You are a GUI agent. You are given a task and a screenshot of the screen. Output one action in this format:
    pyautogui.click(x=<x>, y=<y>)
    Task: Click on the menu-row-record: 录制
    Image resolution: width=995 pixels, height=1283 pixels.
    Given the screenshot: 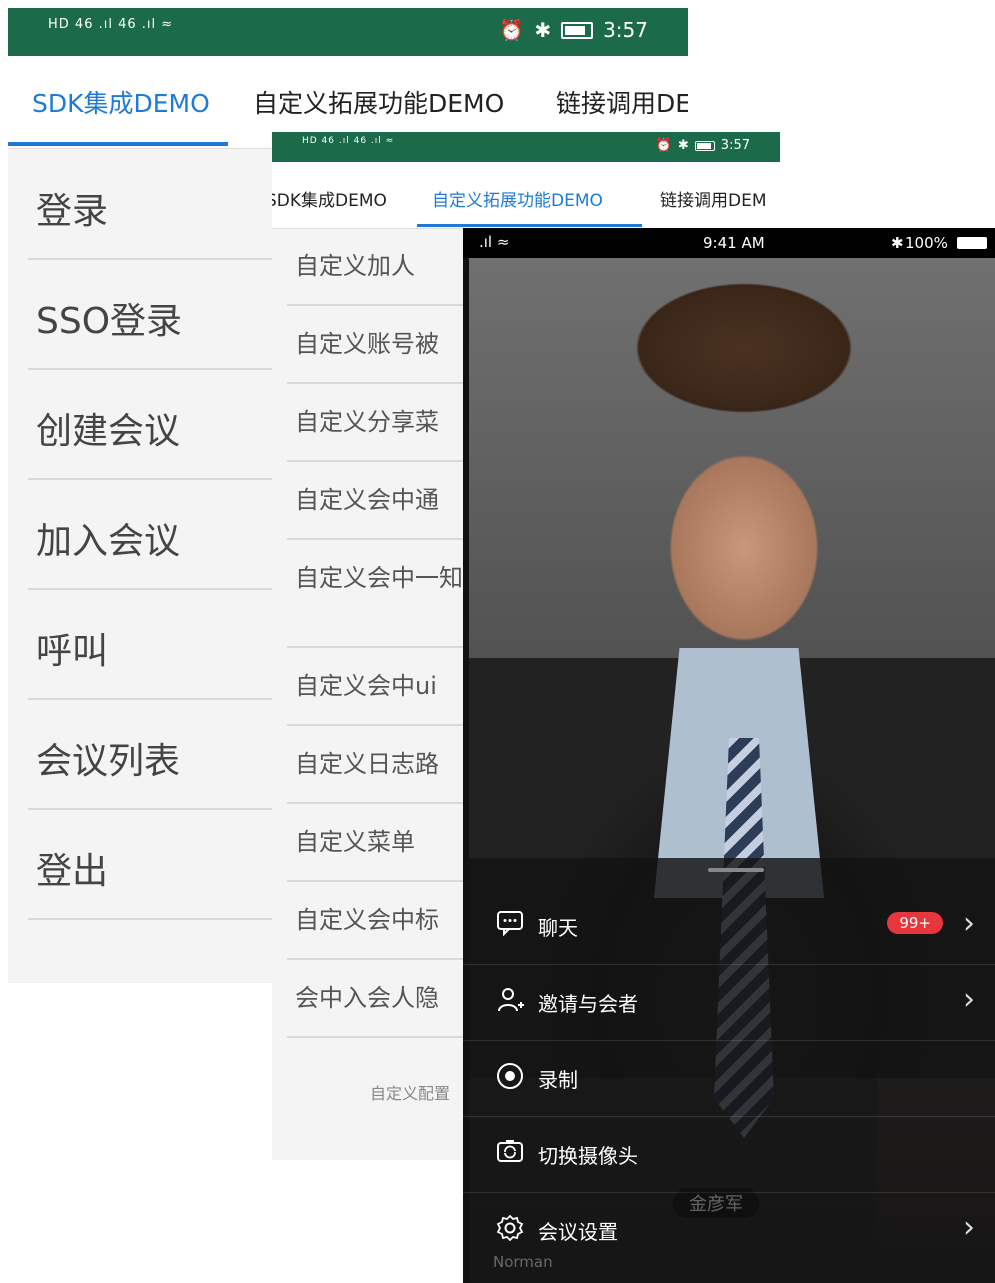 What is the action you would take?
    pyautogui.click(x=729, y=1078)
    